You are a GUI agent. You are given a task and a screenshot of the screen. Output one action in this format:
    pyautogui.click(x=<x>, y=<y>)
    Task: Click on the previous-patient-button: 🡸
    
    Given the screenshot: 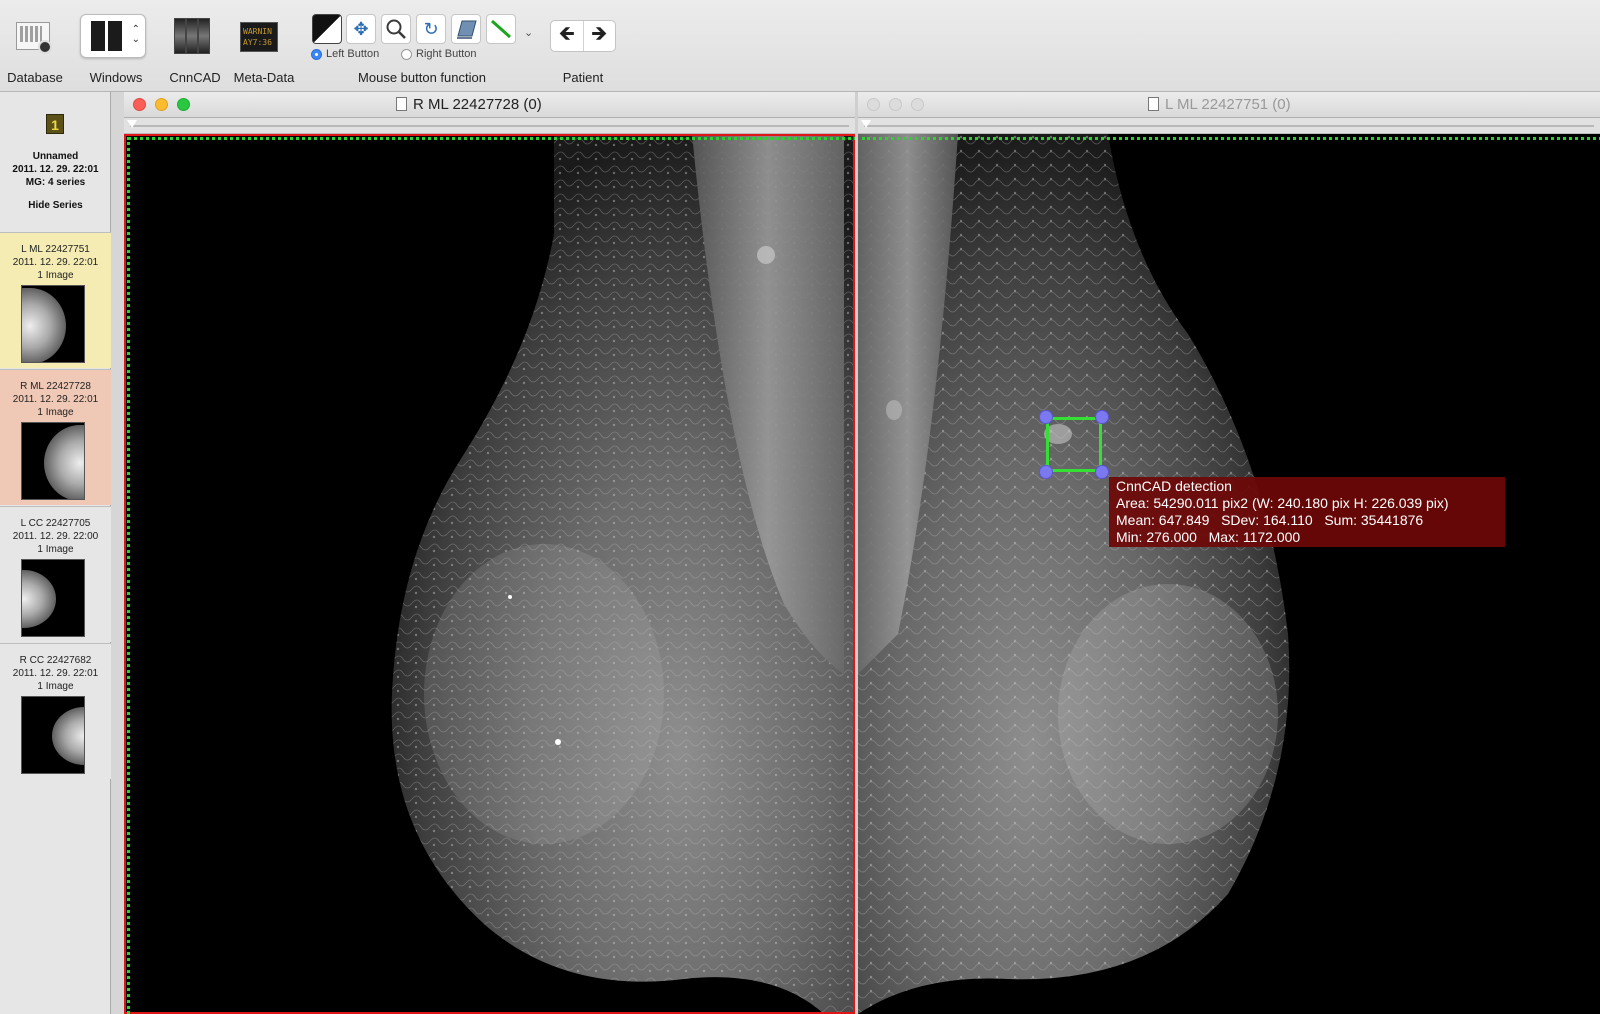 What is the action you would take?
    pyautogui.click(x=567, y=36)
    